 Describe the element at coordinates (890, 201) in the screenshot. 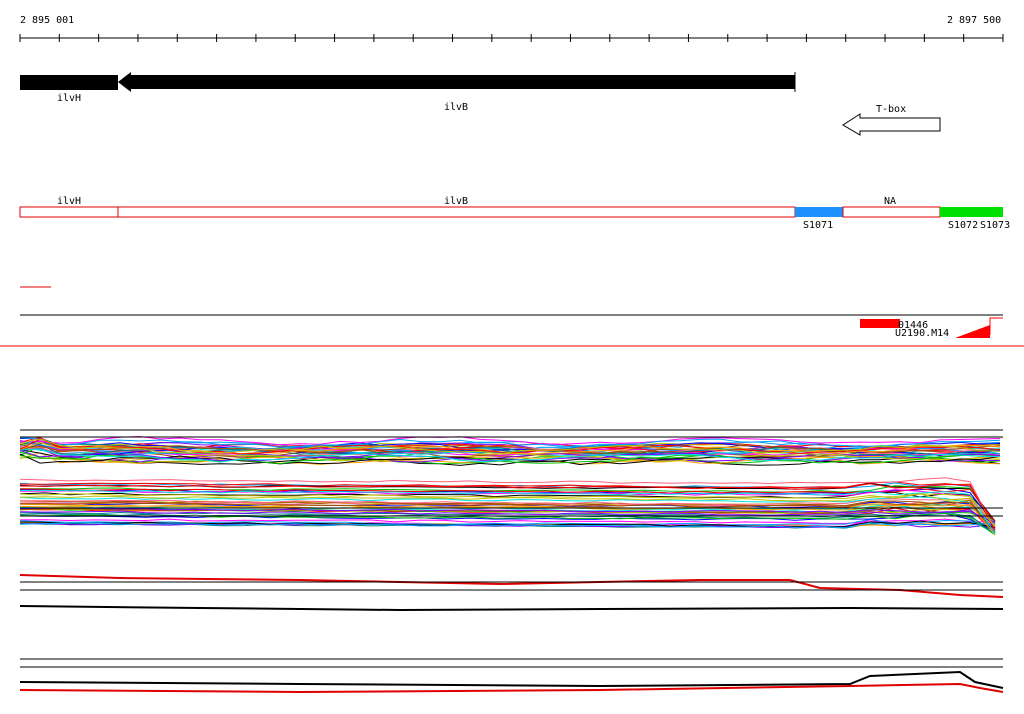

I see `segment-na-label: NA` at that location.